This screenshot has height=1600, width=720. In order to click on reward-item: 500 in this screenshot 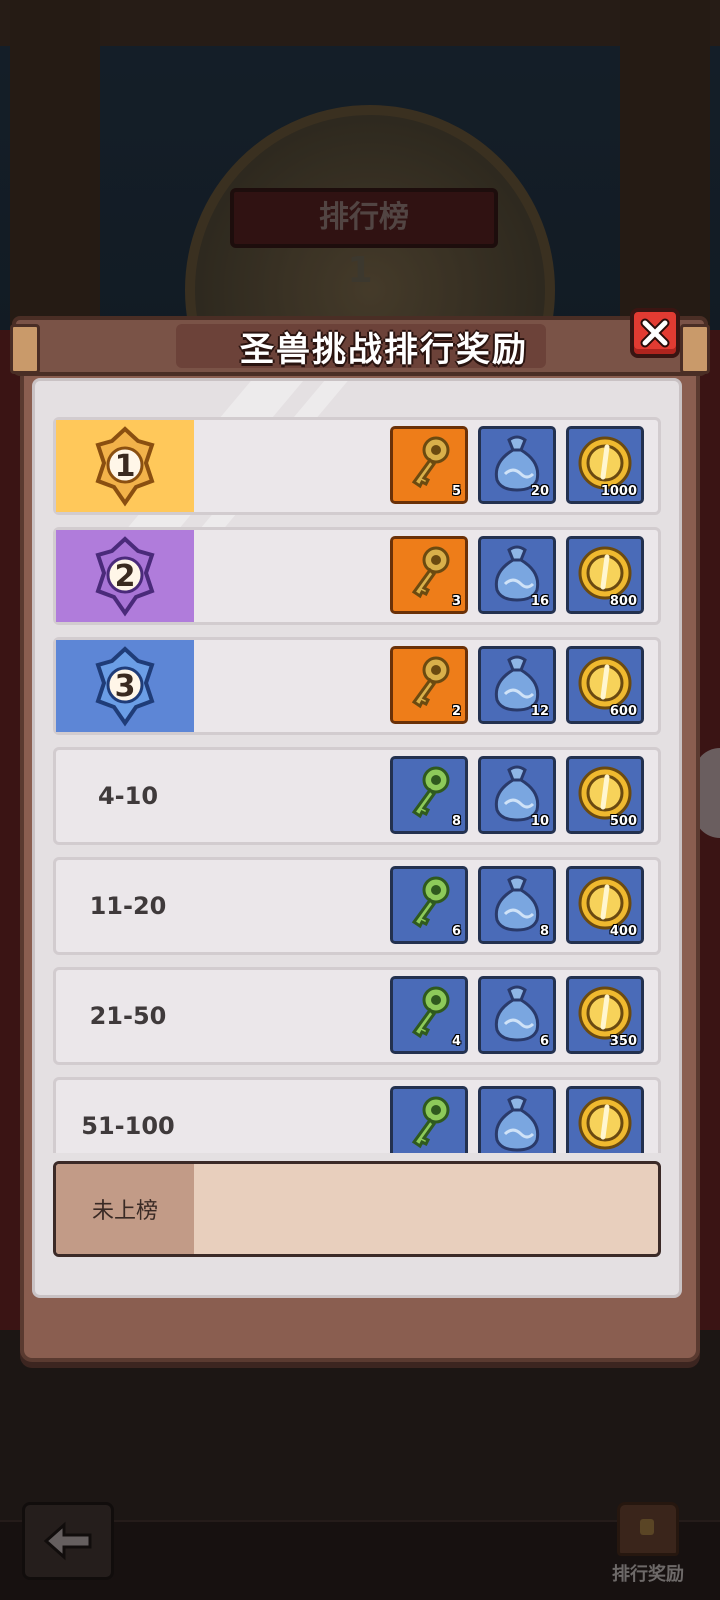, I will do `click(605, 795)`.